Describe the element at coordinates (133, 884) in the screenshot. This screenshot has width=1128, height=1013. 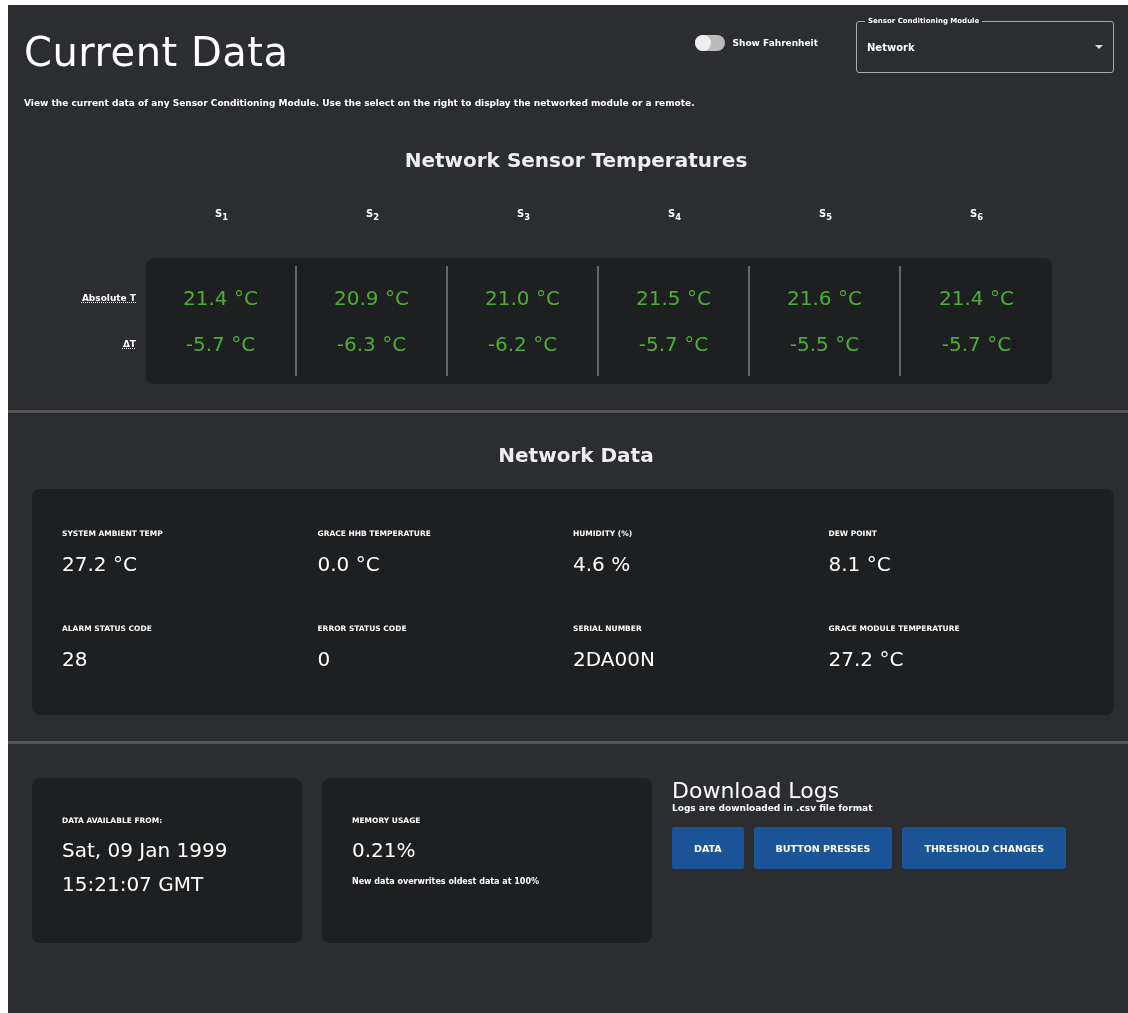
I see `date-value: 15:21:07 GMT` at that location.